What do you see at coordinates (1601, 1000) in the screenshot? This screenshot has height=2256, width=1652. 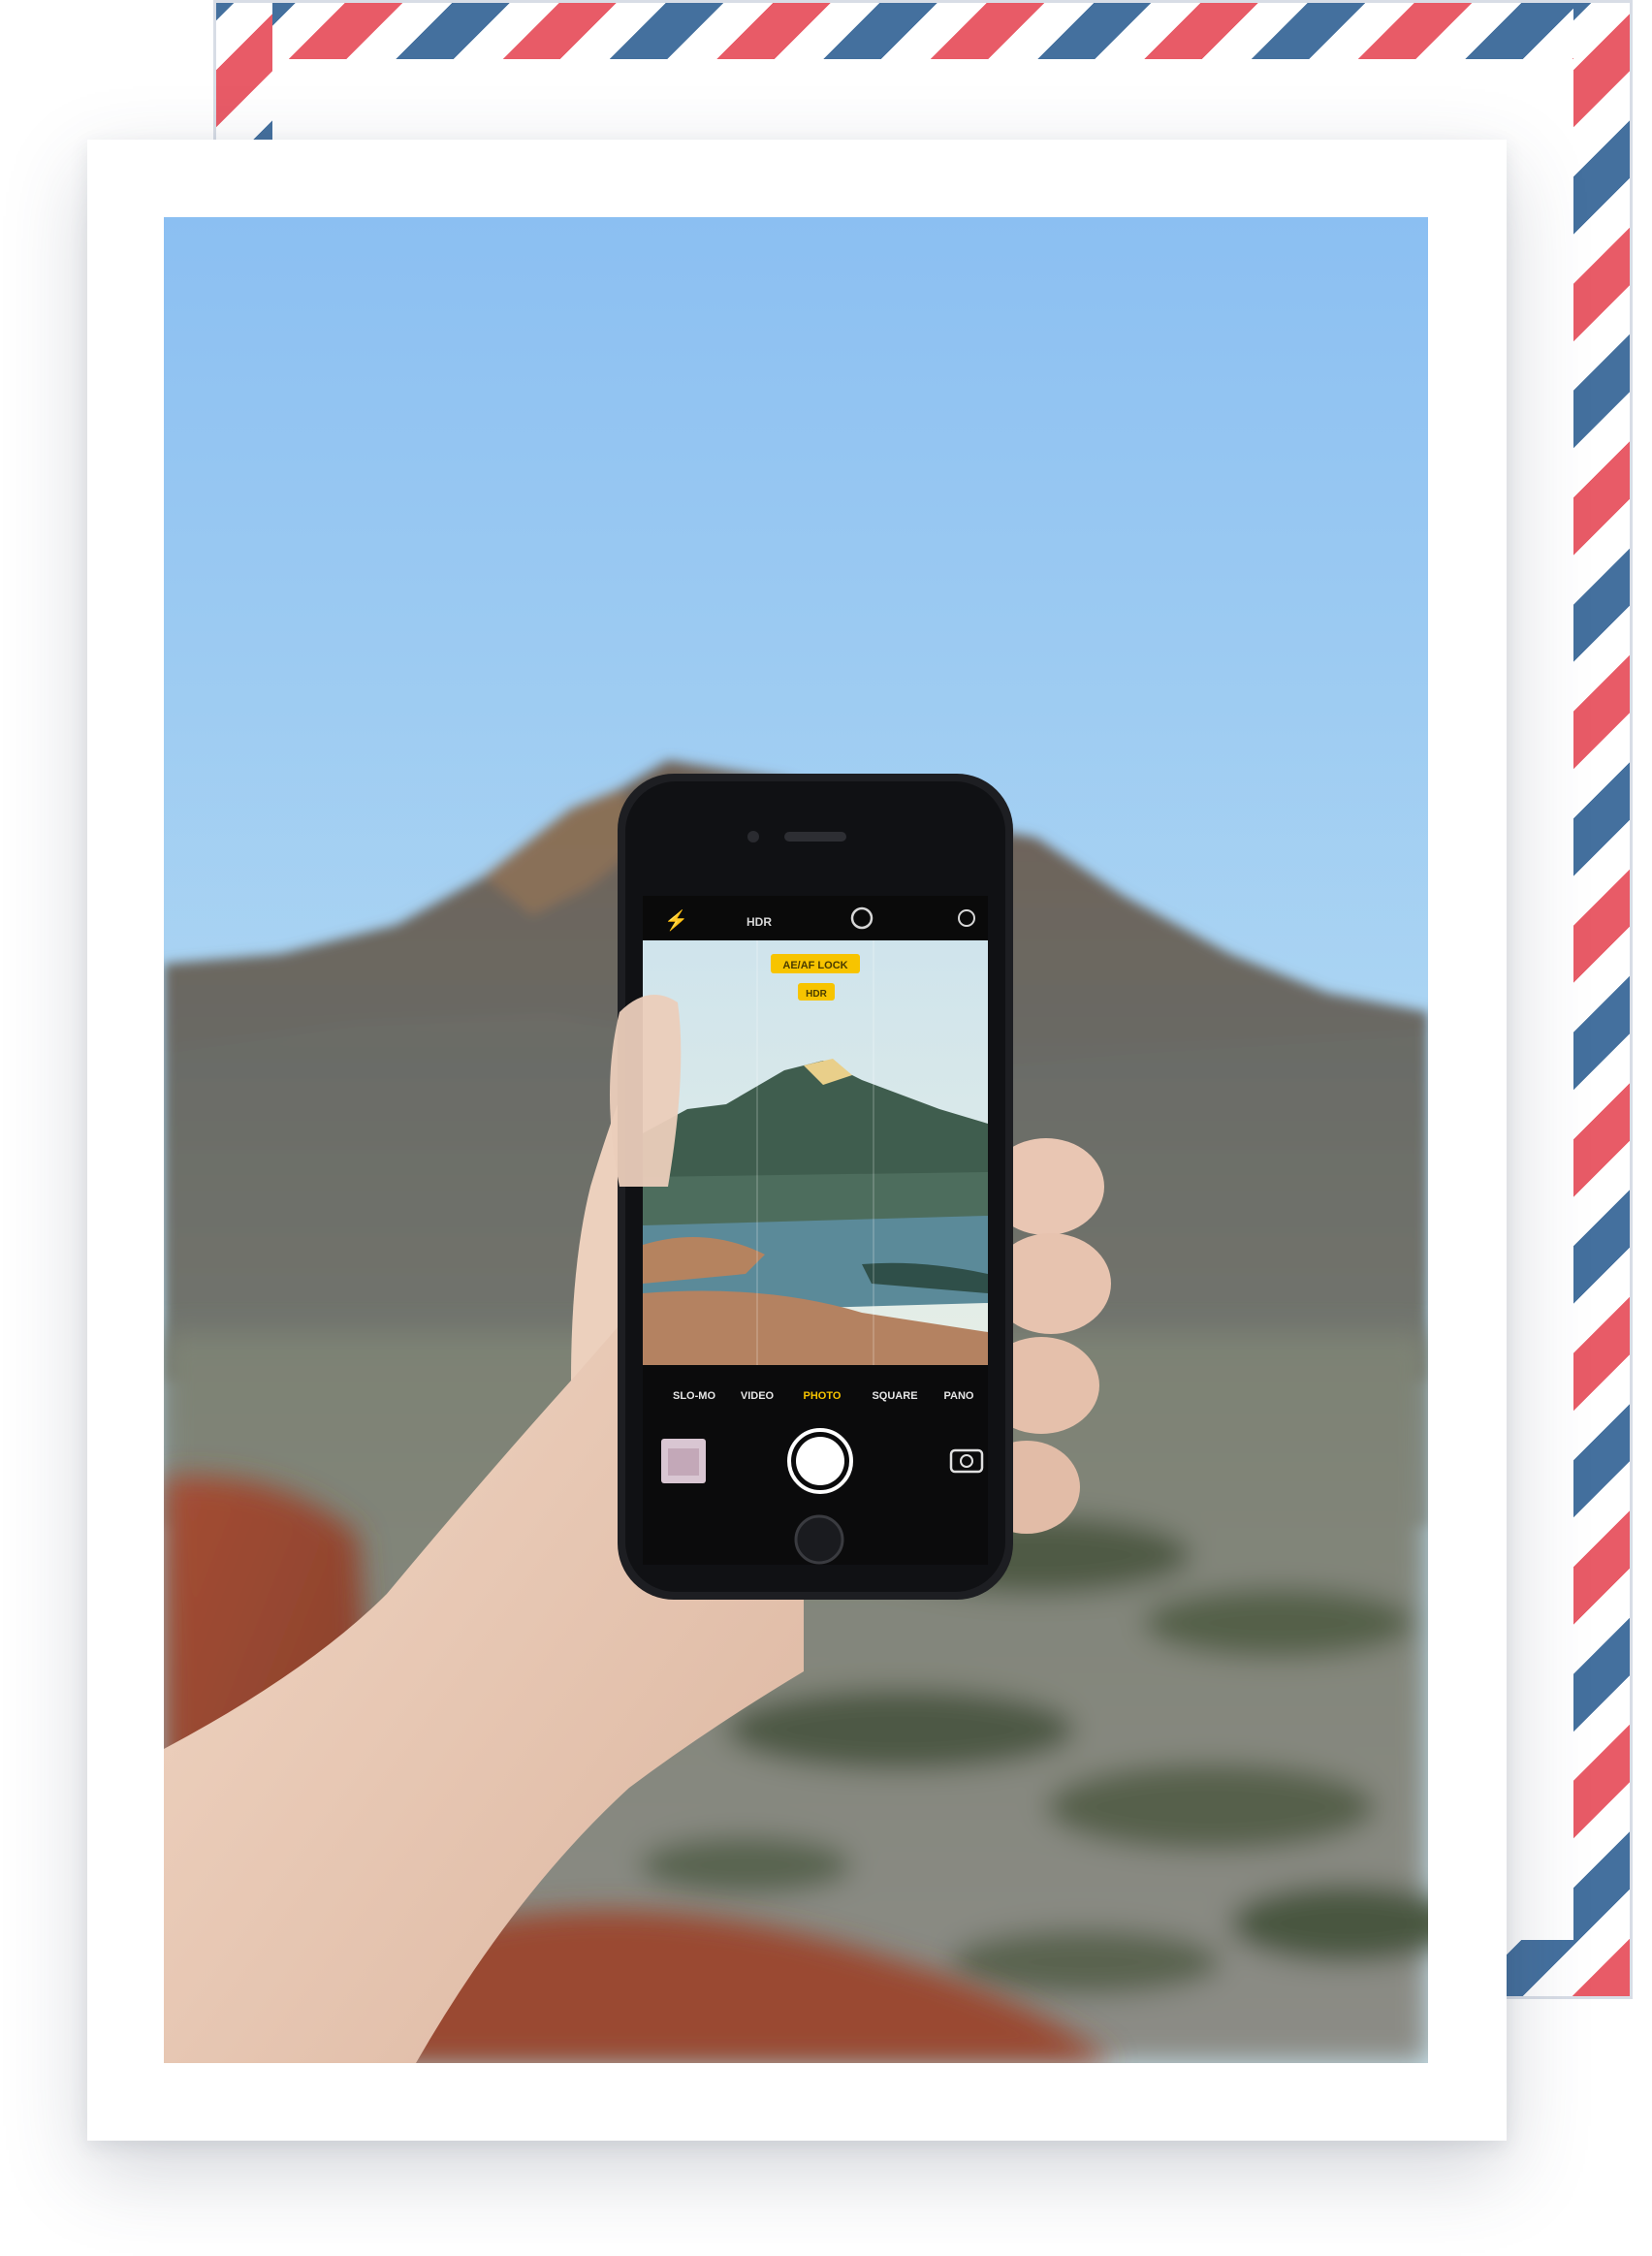 I see `envelope-border-right` at bounding box center [1601, 1000].